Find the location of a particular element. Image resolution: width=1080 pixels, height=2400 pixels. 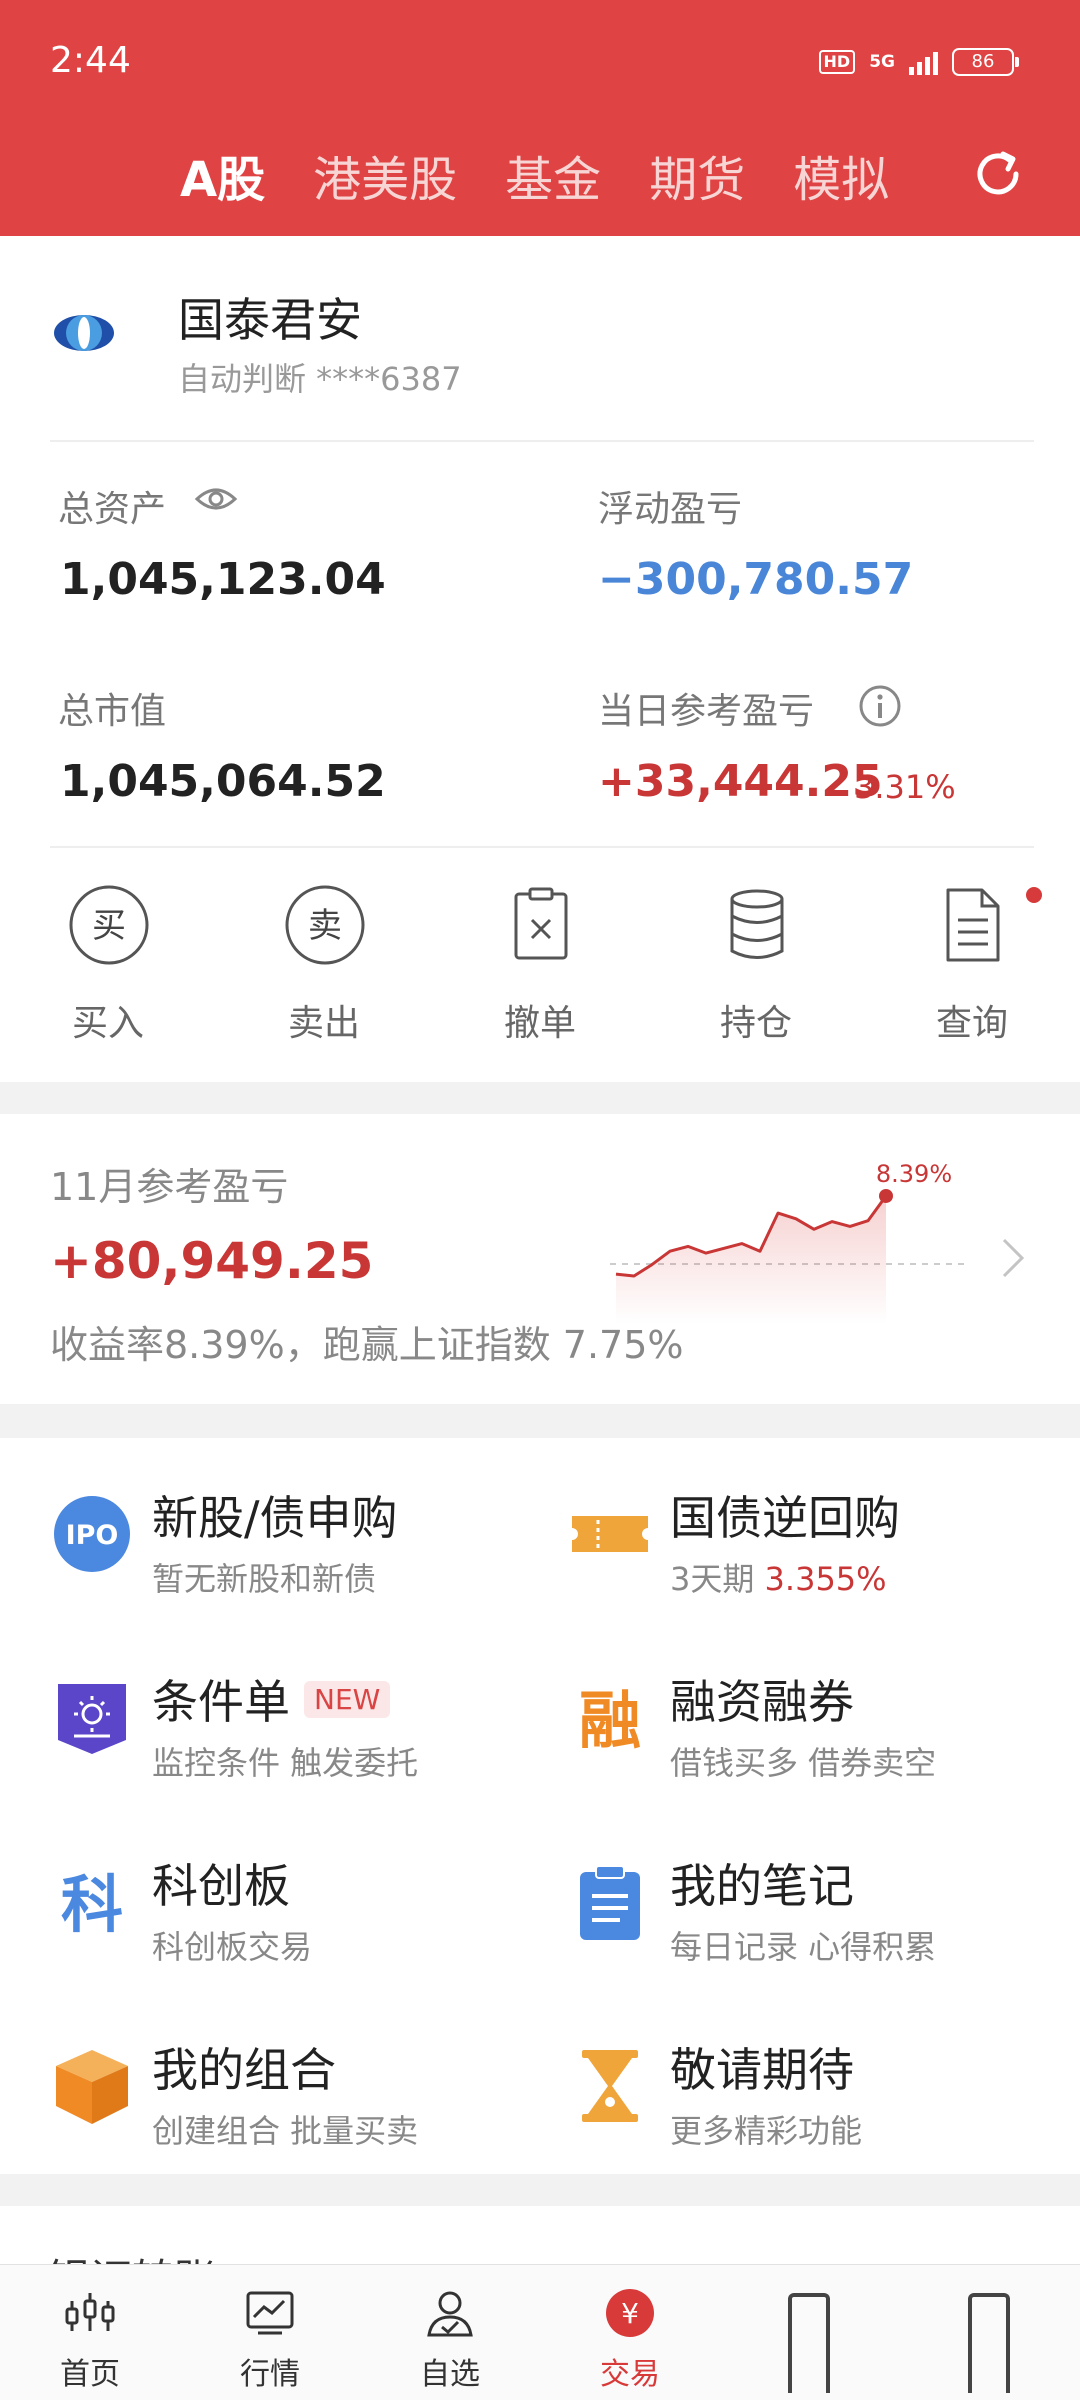

holdings-icon is located at coordinates (757, 924).